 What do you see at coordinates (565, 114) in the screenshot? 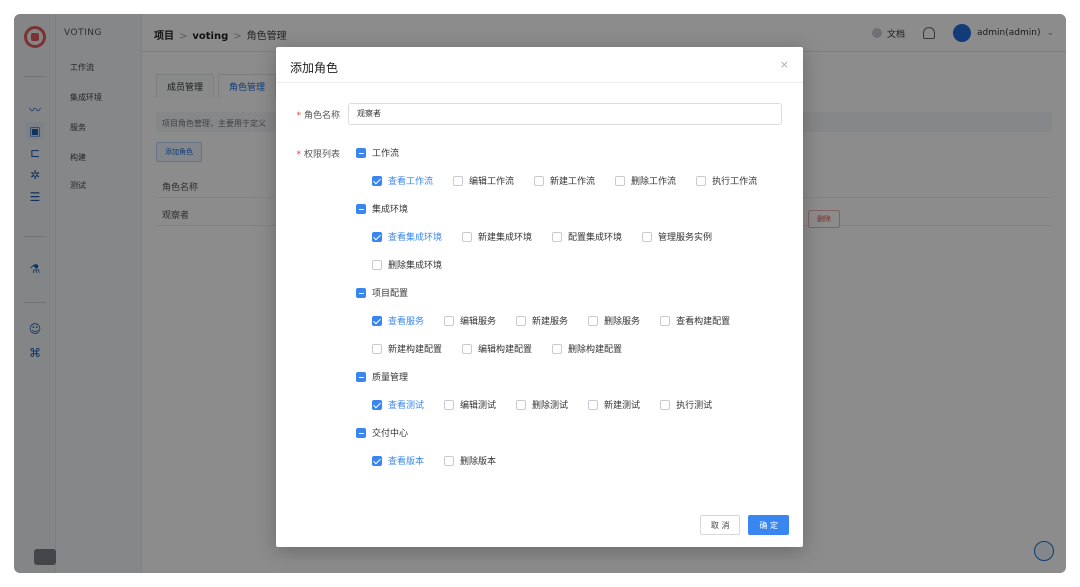
I see `role-name-input: 观察者` at bounding box center [565, 114].